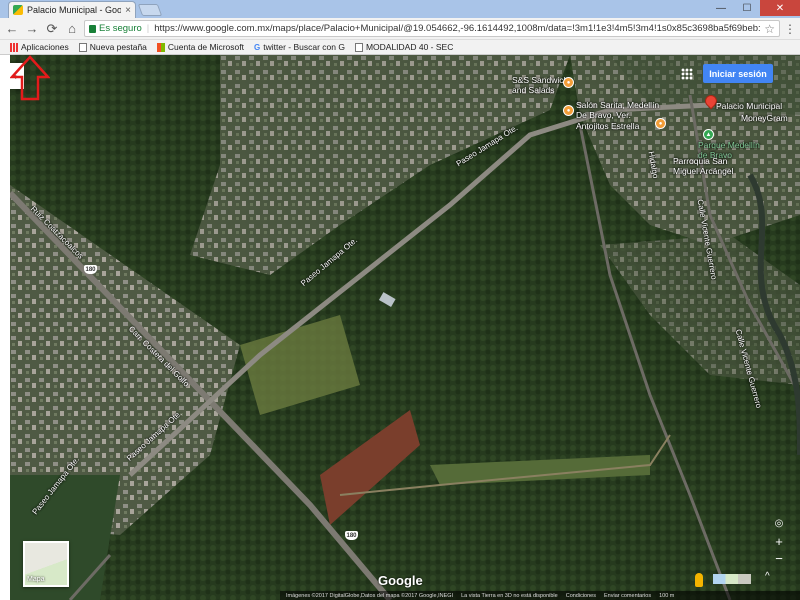 The width and height of the screenshot is (800, 600). What do you see at coordinates (52, 29) in the screenshot?
I see `reload-button: ⟳` at bounding box center [52, 29].